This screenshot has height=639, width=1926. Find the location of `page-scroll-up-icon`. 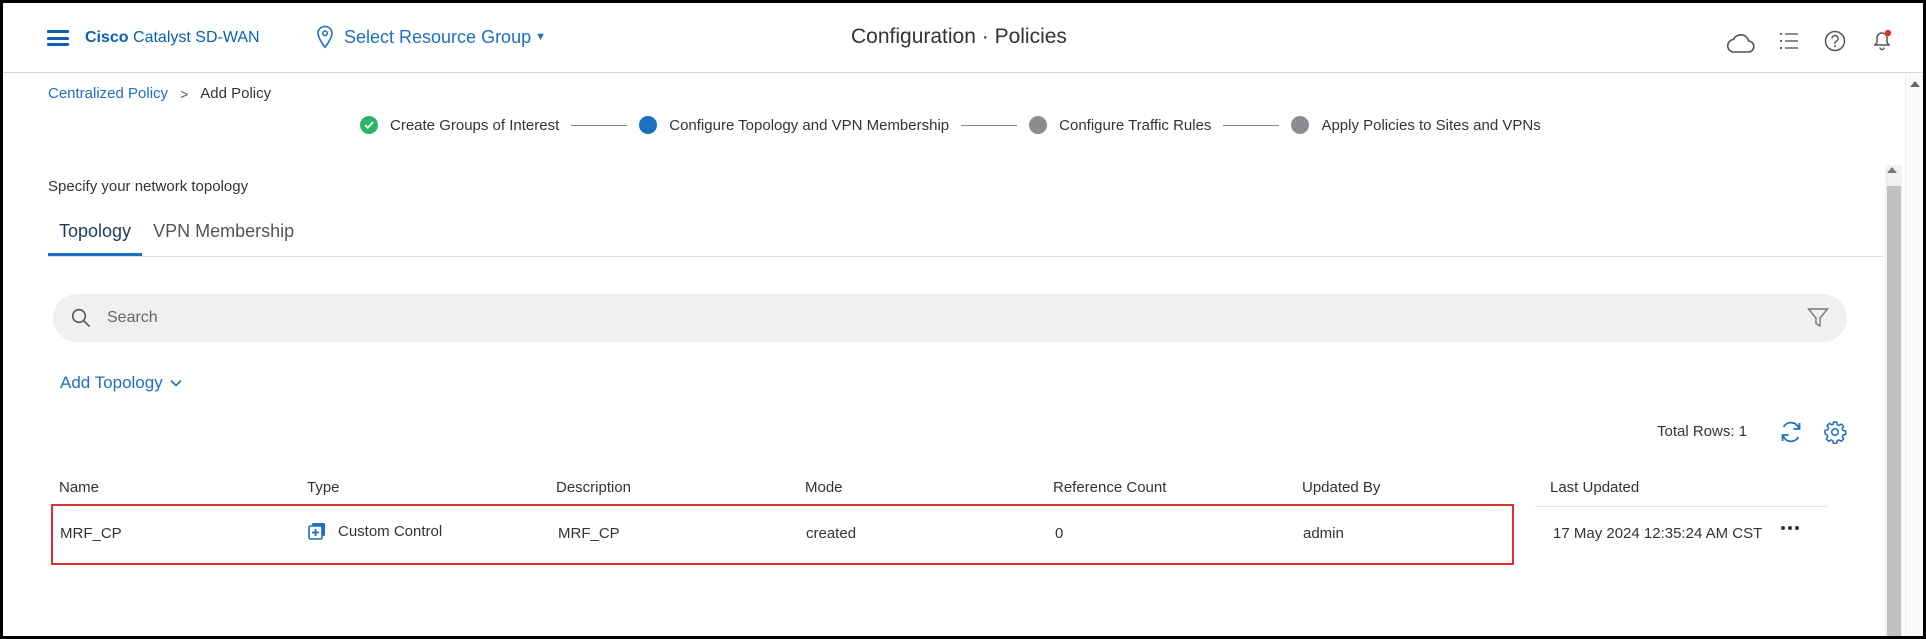

page-scroll-up-icon is located at coordinates (1915, 84).